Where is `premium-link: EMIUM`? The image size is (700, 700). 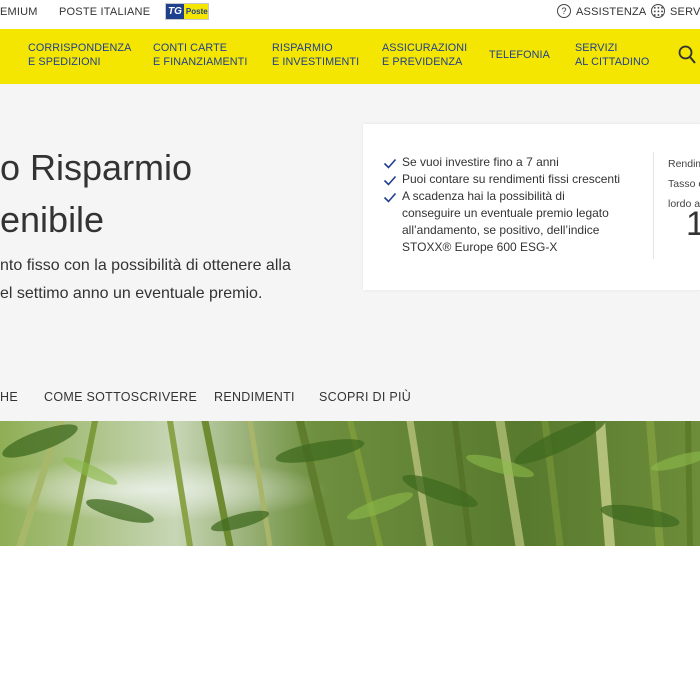 premium-link: EMIUM is located at coordinates (19, 12).